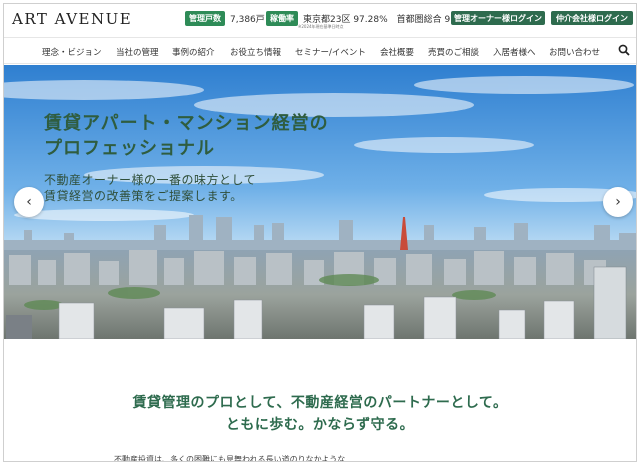 The image size is (640, 465). I want to click on nav-item-seminar: セミナー/イベント, so click(330, 52).